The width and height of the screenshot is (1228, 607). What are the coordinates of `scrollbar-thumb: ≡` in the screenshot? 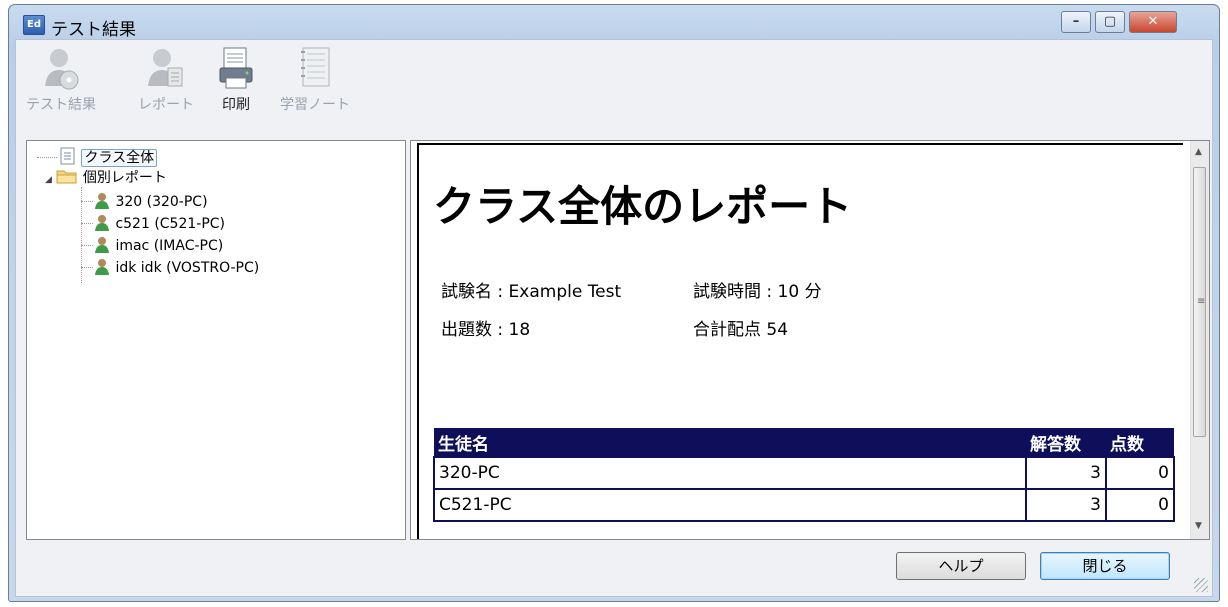 It's located at (1199, 302).